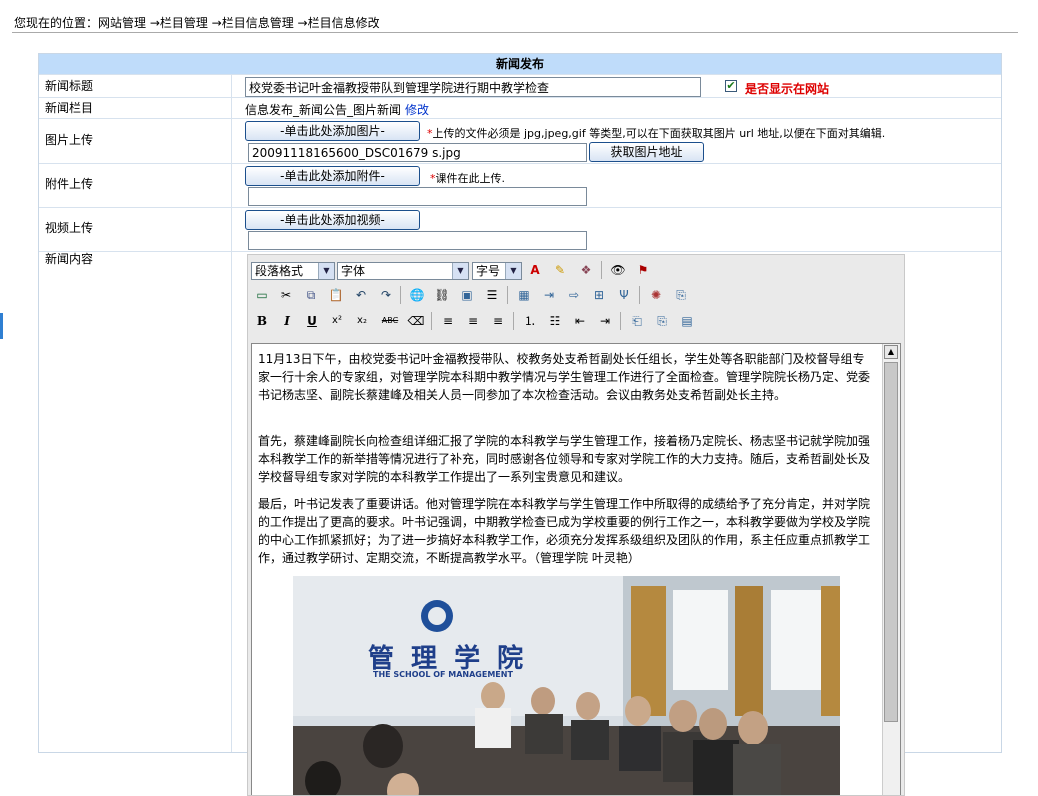 The image size is (1038, 796). What do you see at coordinates (135, 229) in the screenshot?
I see `video-upload-label: 视频上传` at bounding box center [135, 229].